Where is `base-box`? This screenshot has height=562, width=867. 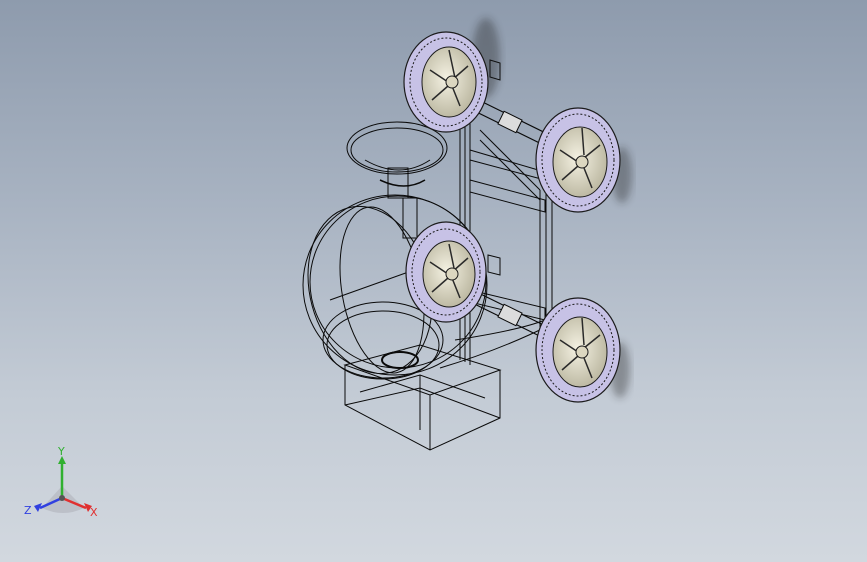
base-box is located at coordinates (422, 397).